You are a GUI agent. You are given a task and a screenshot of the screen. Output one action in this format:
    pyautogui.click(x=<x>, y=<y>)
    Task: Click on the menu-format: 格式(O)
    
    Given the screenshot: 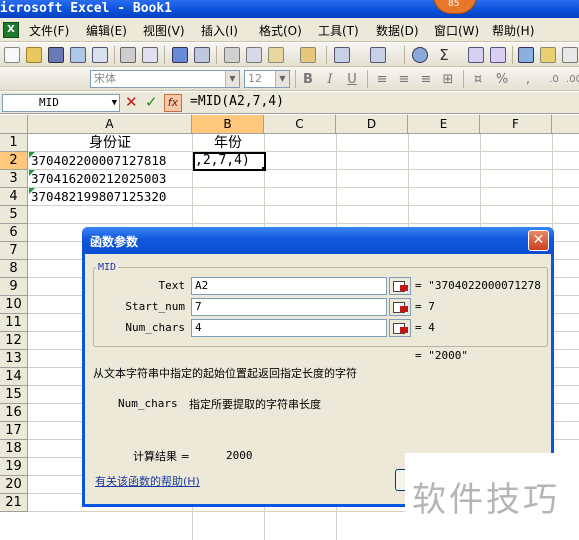 What is the action you would take?
    pyautogui.click(x=280, y=30)
    